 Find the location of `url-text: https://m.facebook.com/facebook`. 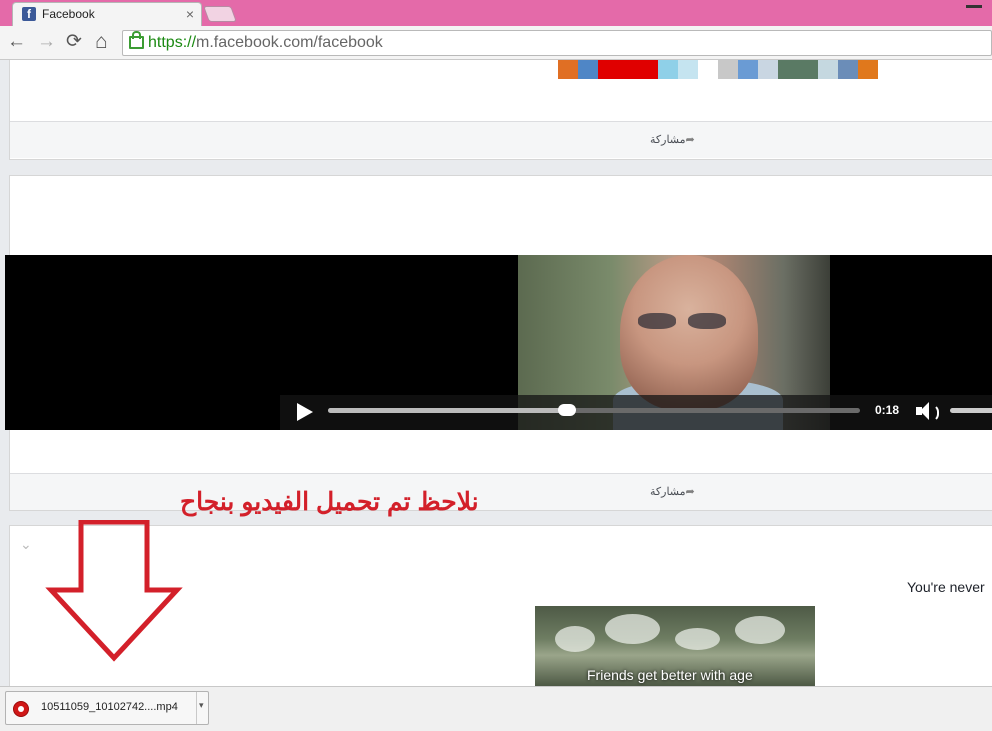

url-text: https://m.facebook.com/facebook is located at coordinates (265, 43).